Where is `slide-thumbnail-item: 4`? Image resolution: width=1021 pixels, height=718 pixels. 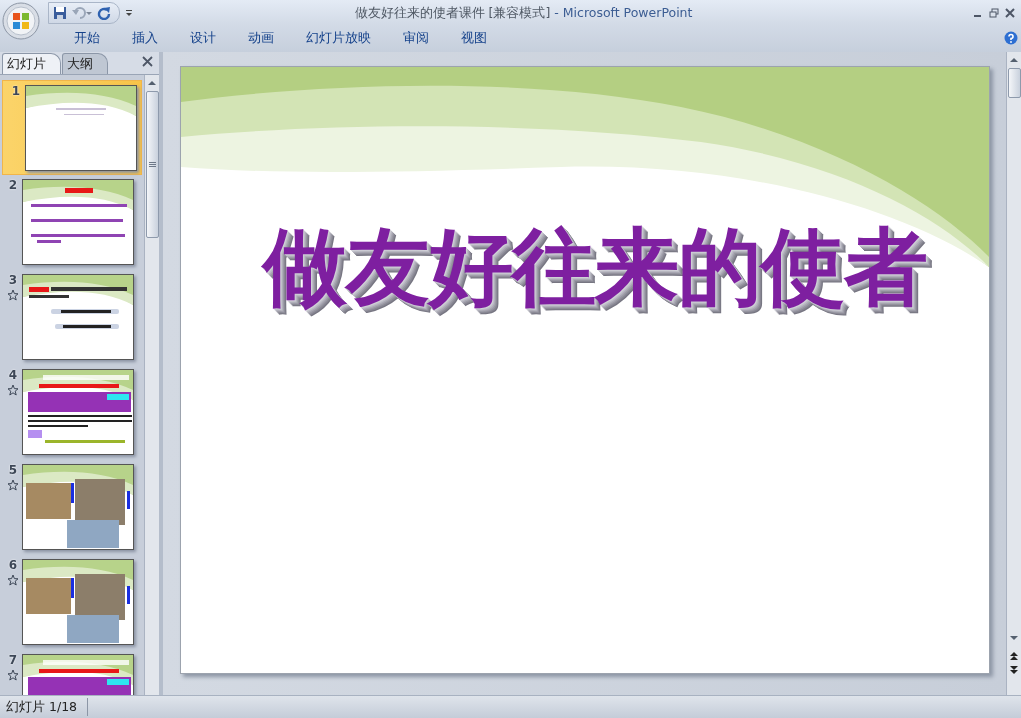 slide-thumbnail-item: 4 is located at coordinates (72, 412).